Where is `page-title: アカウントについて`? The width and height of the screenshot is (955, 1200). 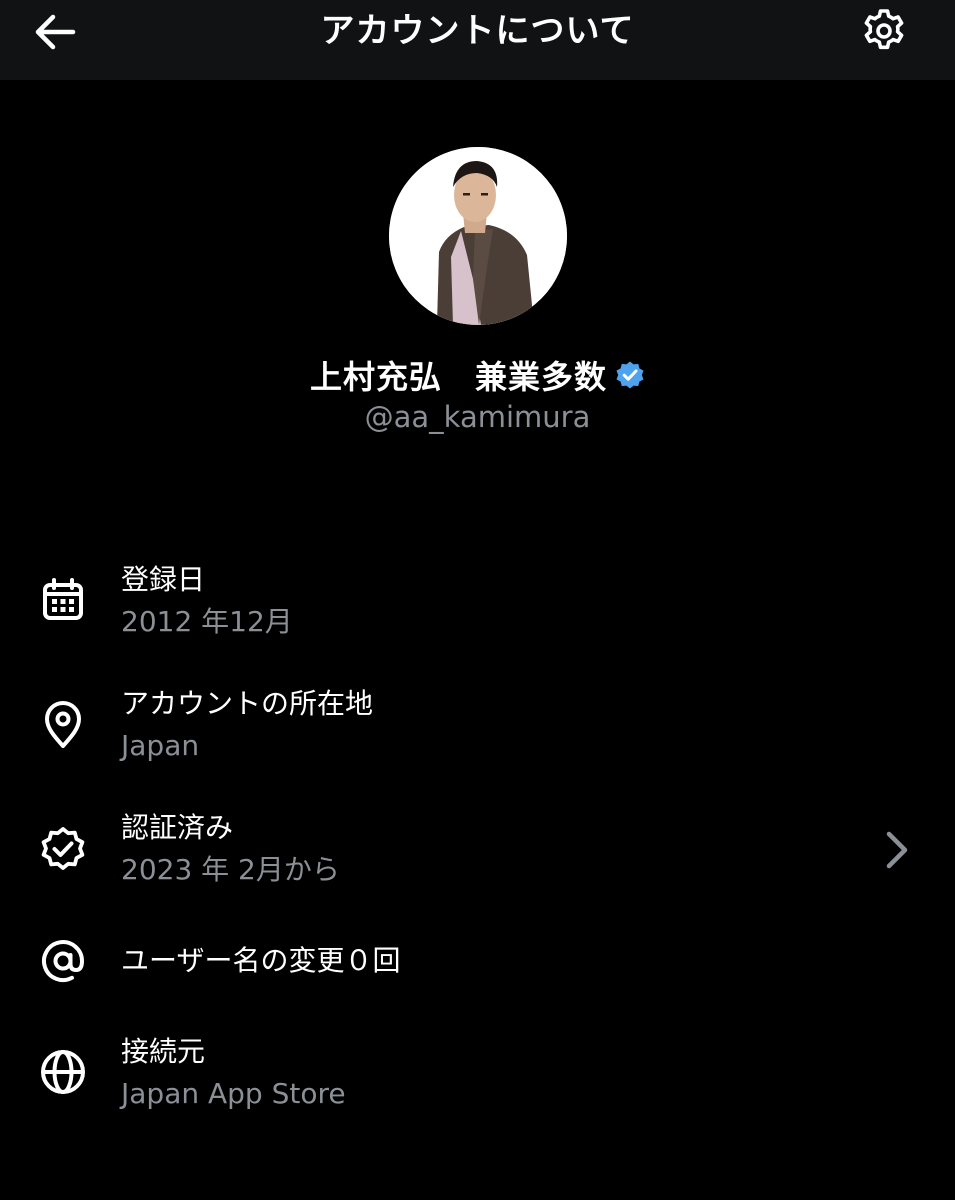
page-title: アカウントについて is located at coordinates (477, 31).